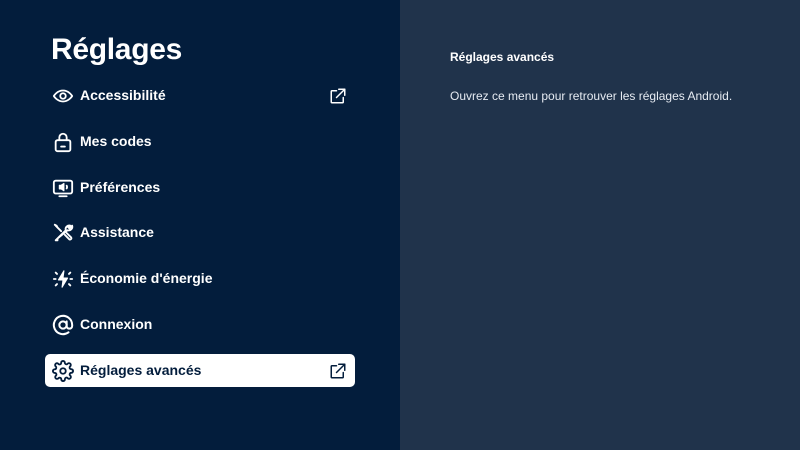  I want to click on menu-item-label: Connexion, so click(116, 323).